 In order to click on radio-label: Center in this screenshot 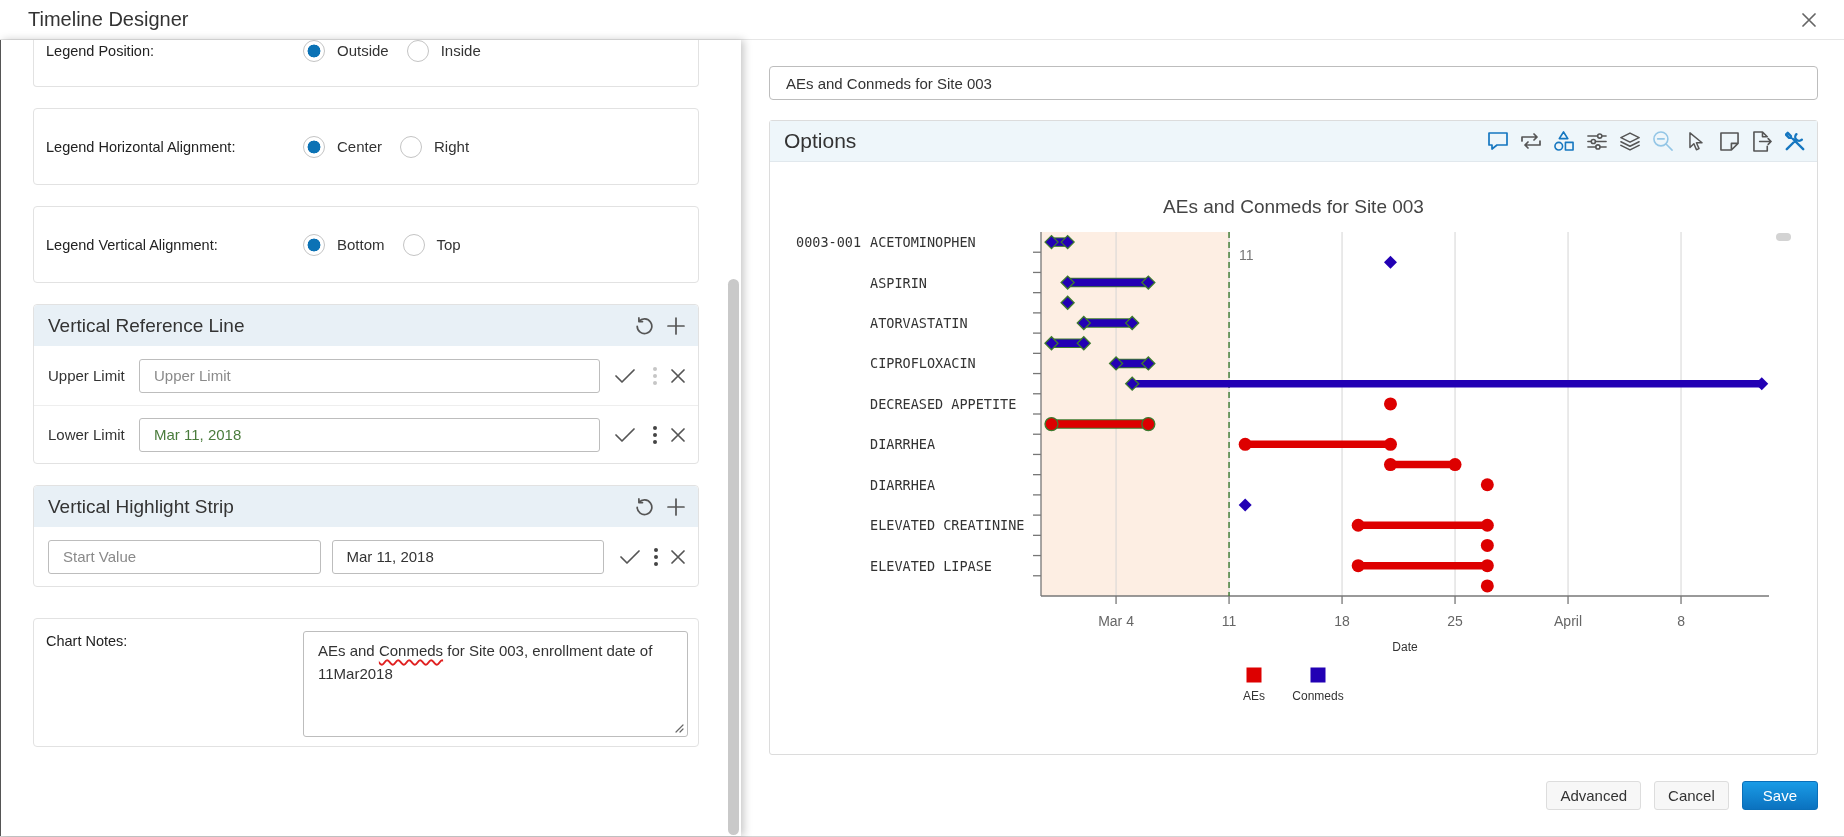, I will do `click(360, 146)`.